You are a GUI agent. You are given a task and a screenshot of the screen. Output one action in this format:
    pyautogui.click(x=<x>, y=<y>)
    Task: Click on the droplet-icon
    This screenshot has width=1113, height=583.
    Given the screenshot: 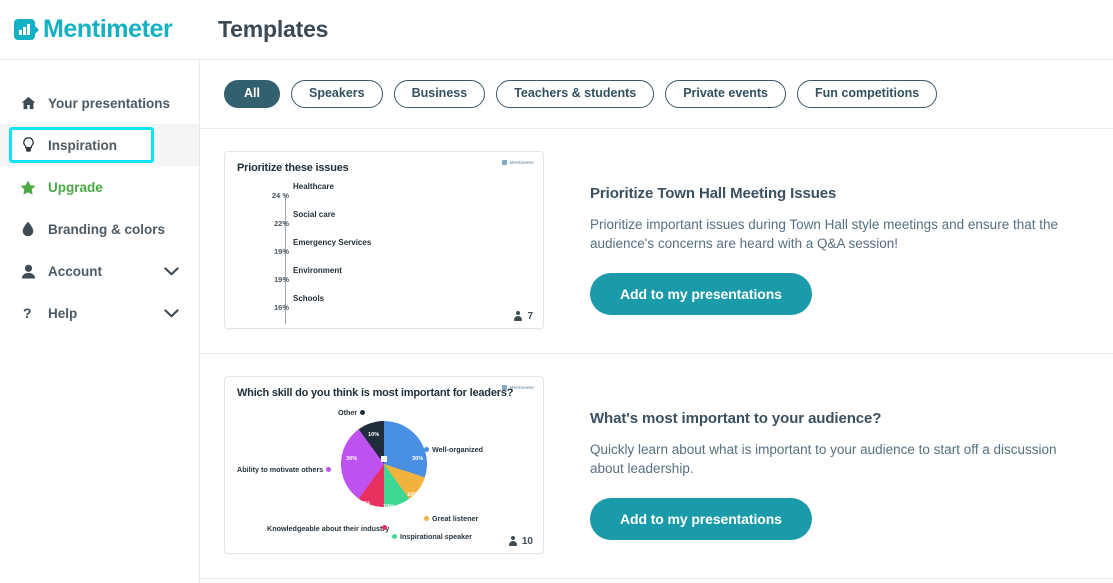 What is the action you would take?
    pyautogui.click(x=28, y=229)
    